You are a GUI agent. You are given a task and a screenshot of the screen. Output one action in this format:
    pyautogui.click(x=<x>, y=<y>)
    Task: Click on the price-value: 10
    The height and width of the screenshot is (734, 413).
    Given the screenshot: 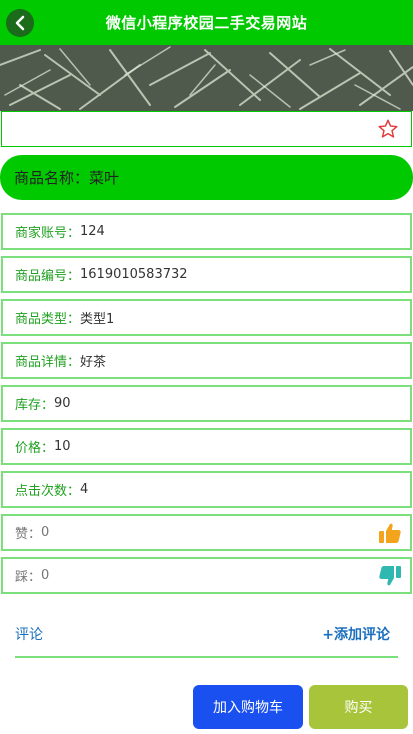 What is the action you would take?
    pyautogui.click(x=62, y=446)
    